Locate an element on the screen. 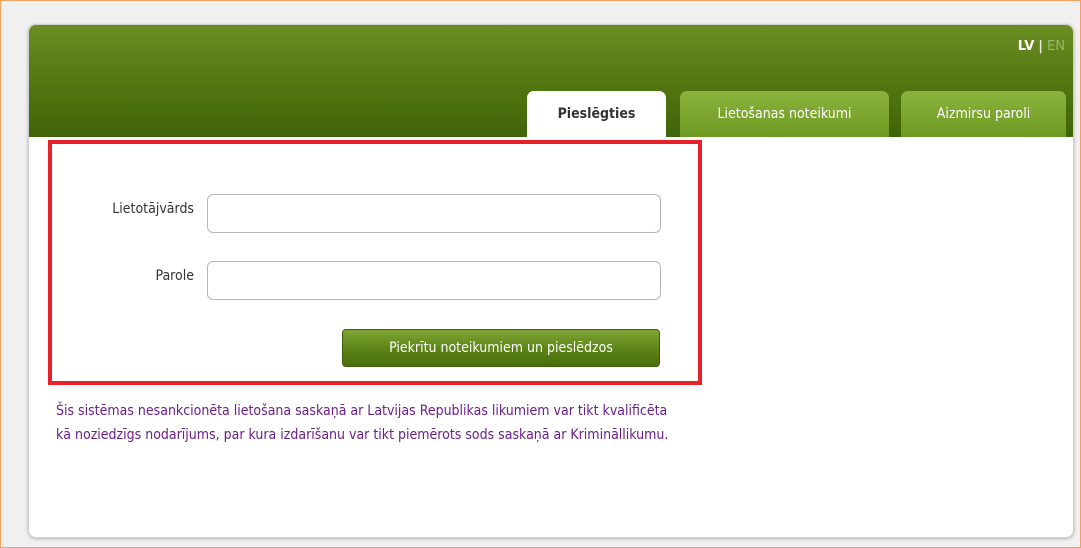 Image resolution: width=1081 pixels, height=548 pixels. username-label: Lietotājvārds is located at coordinates (153, 209).